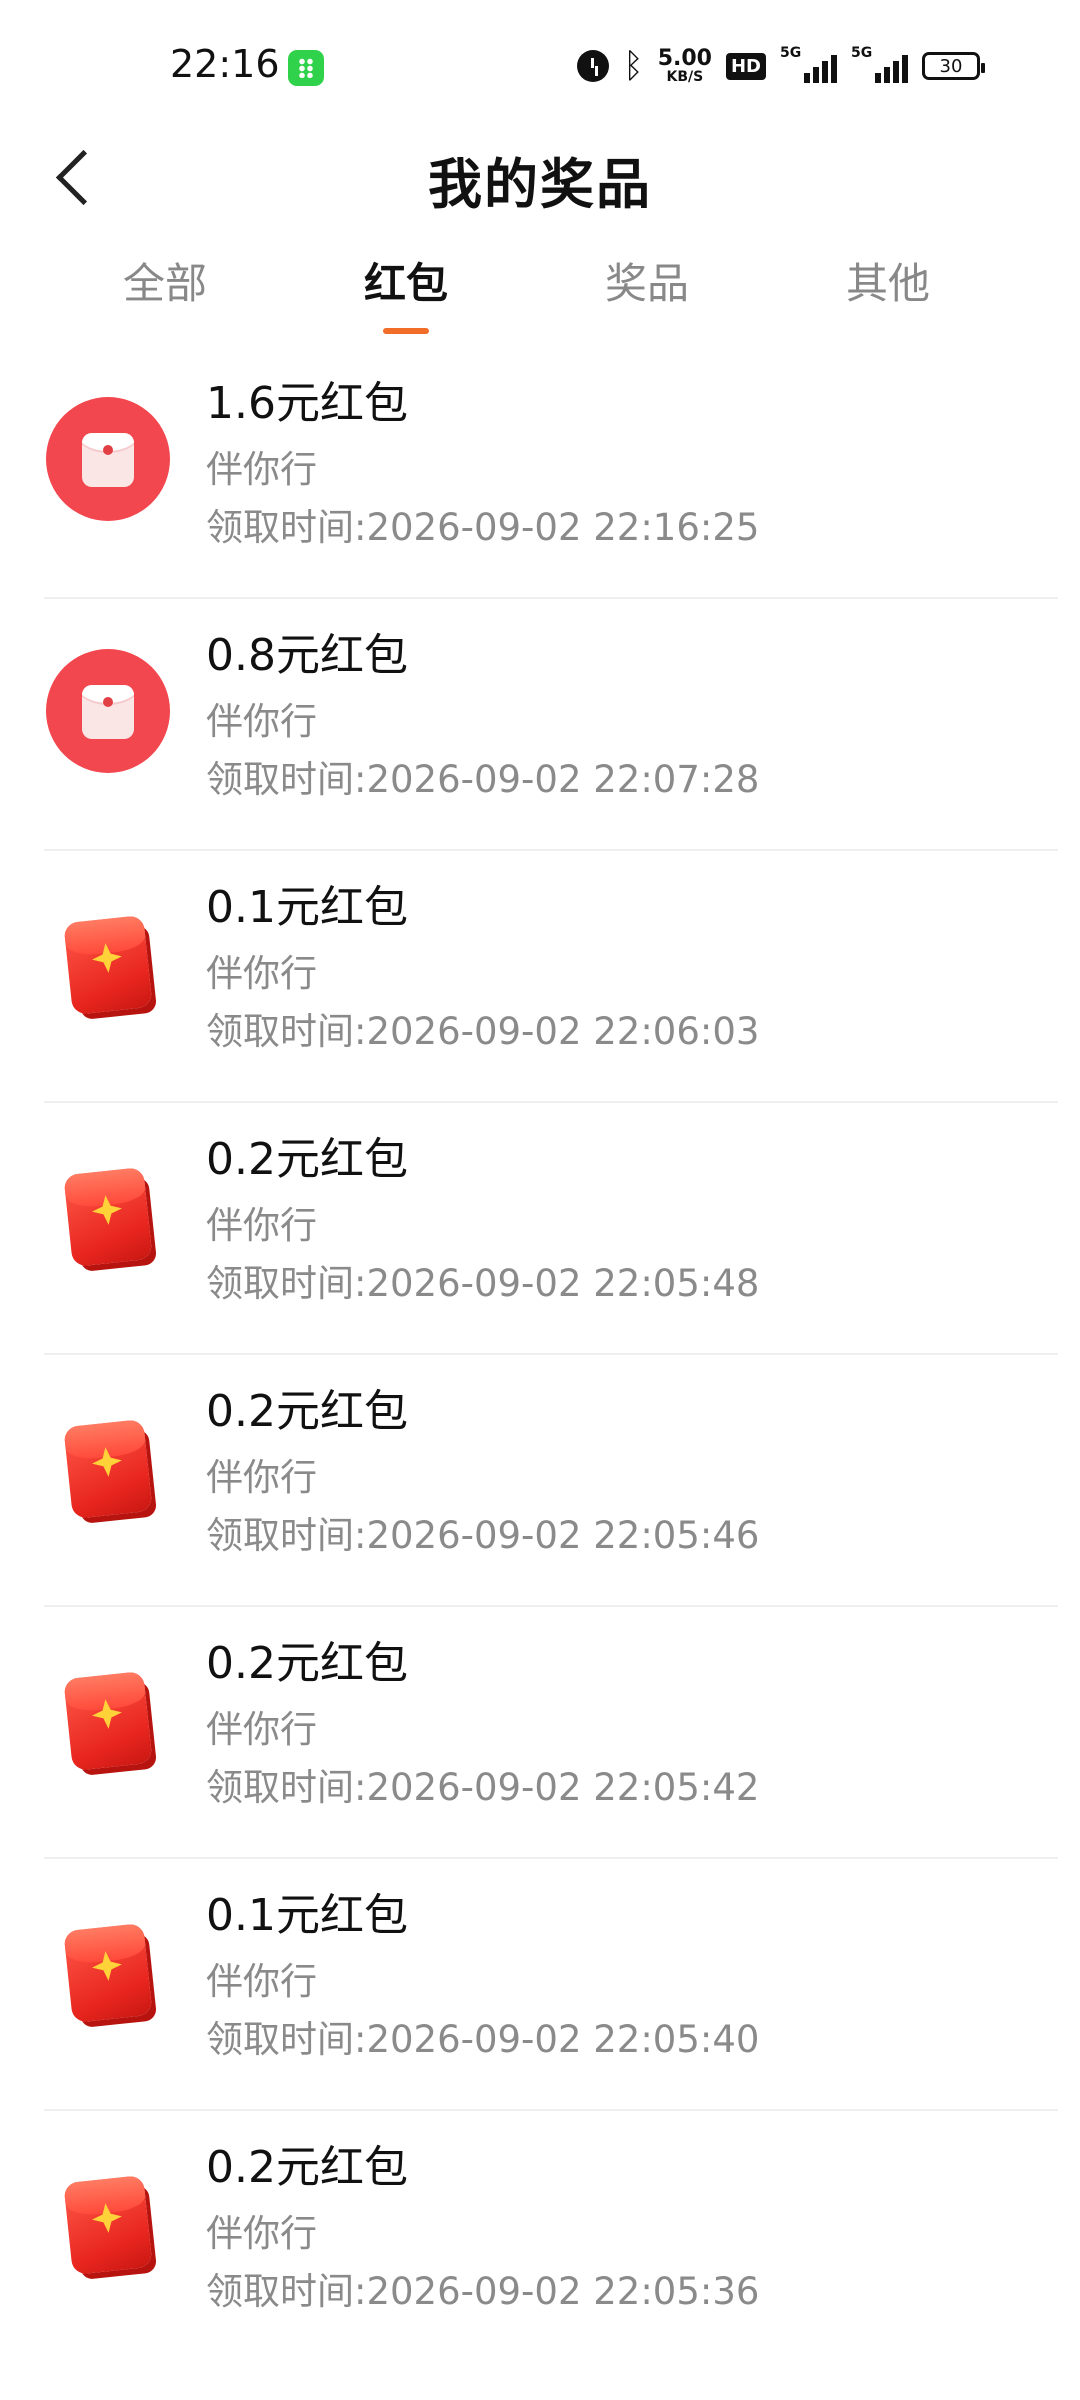  What do you see at coordinates (406, 280) in the screenshot?
I see `tab-red-packet: 红包` at bounding box center [406, 280].